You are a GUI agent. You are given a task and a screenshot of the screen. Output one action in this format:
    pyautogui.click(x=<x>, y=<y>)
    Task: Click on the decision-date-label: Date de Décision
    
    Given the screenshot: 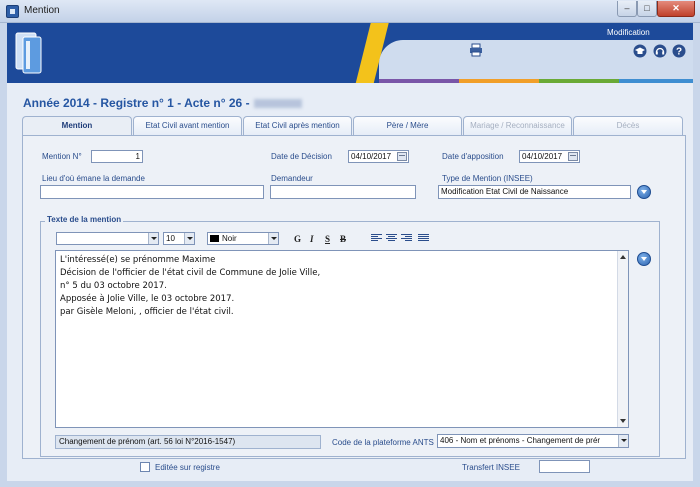 What is the action you would take?
    pyautogui.click(x=301, y=156)
    